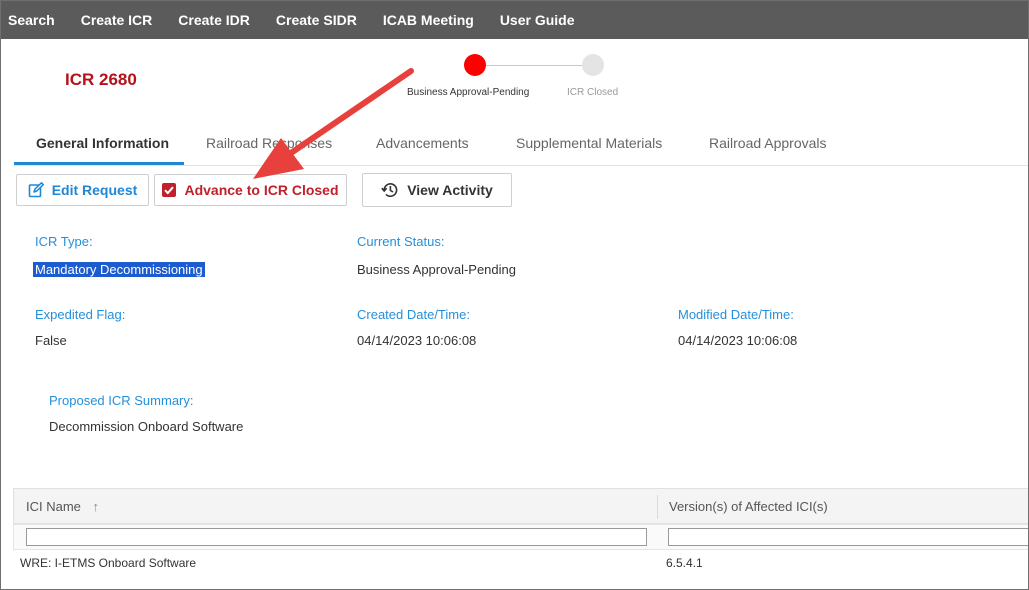  I want to click on nav-search: Search, so click(31, 20).